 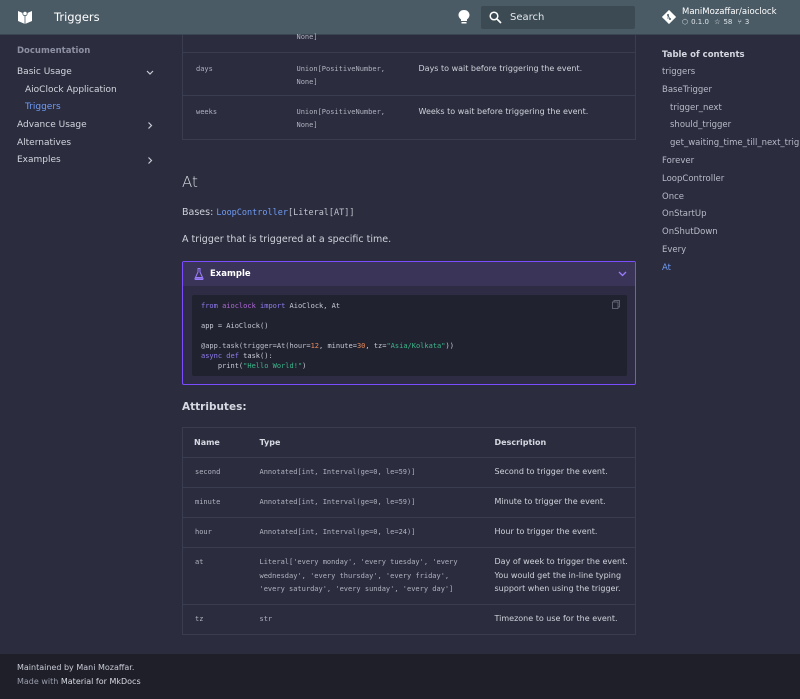 What do you see at coordinates (230, 274) in the screenshot?
I see `example-title: Example` at bounding box center [230, 274].